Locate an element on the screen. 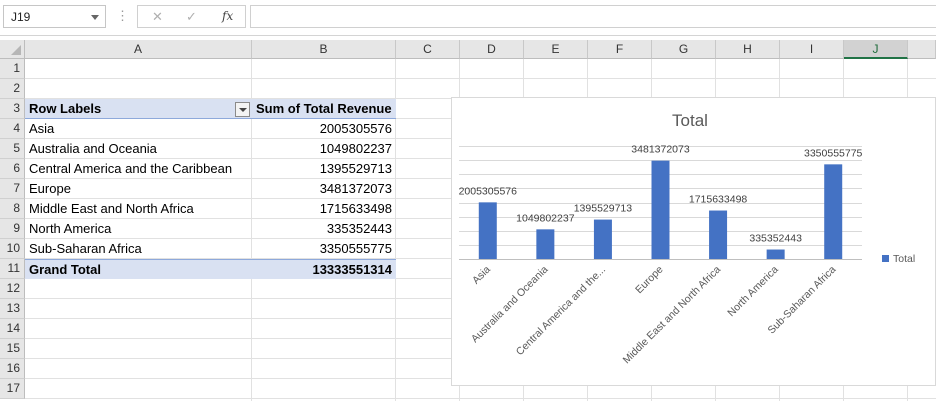 The width and height of the screenshot is (936, 401). row-header-7: 7 is located at coordinates (12, 189).